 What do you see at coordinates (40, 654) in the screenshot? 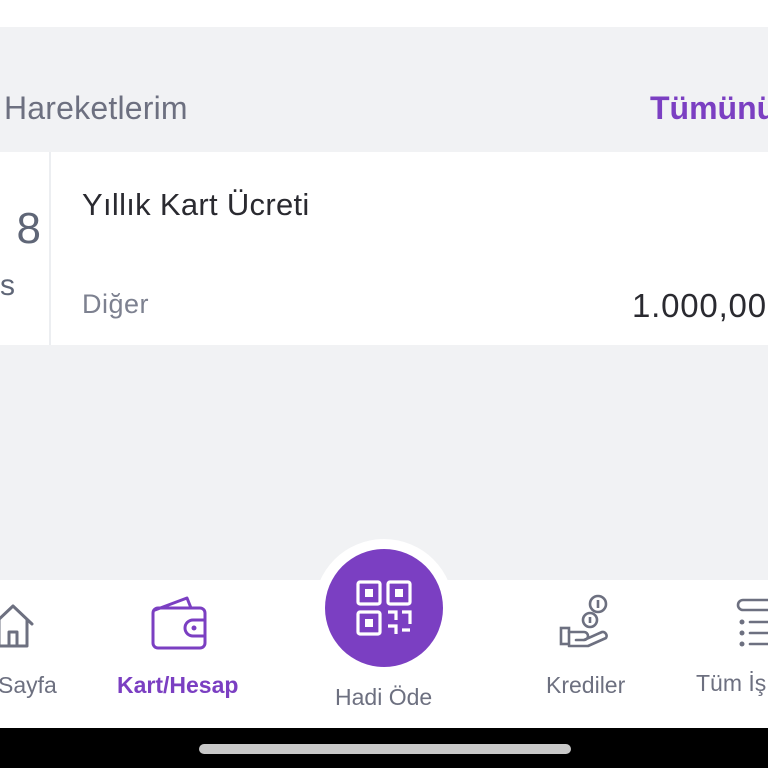
I see `nav-item-home: Sayfa` at bounding box center [40, 654].